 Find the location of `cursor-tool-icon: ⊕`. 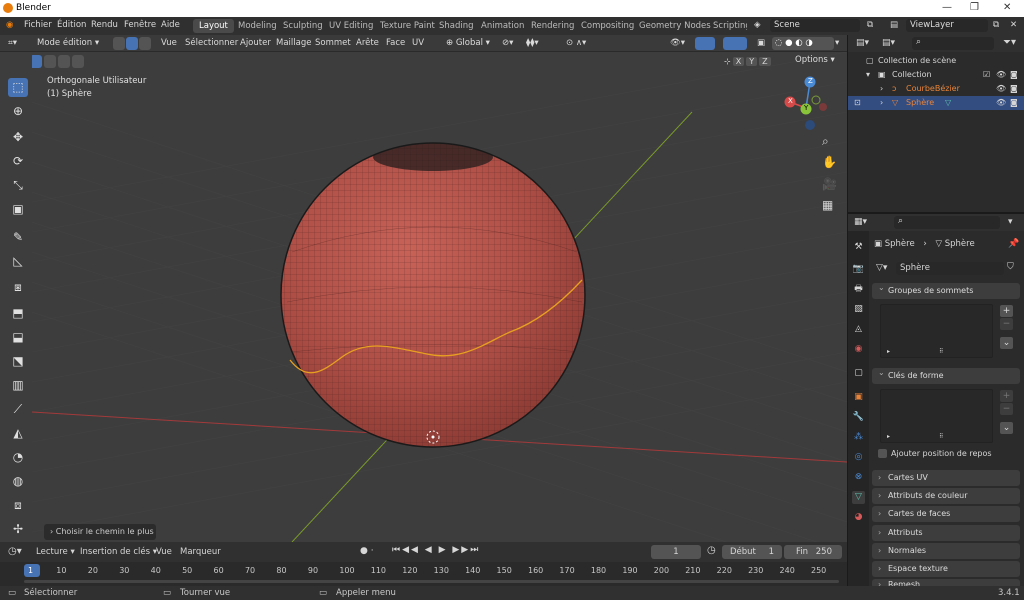

cursor-tool-icon: ⊕ is located at coordinates (18, 111).